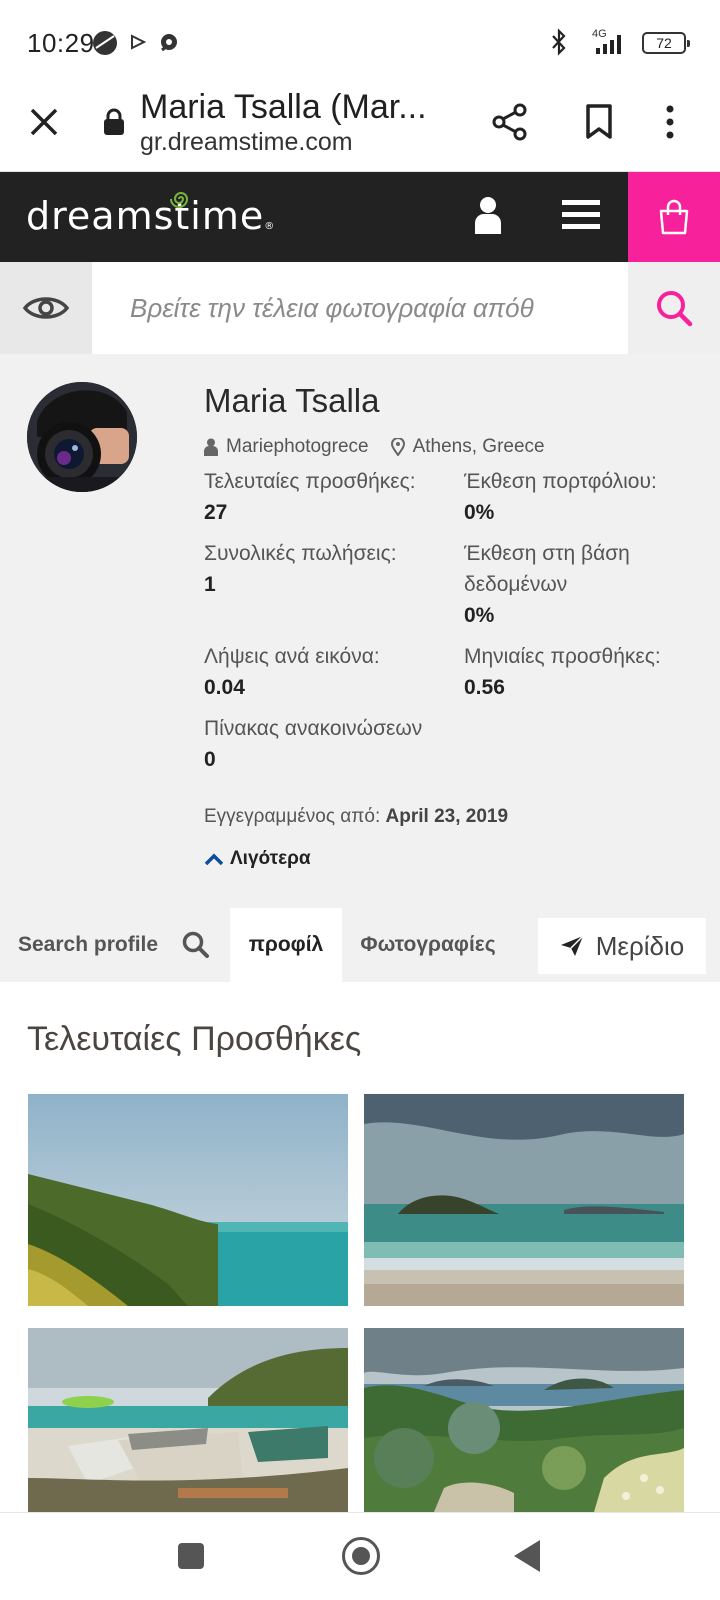  I want to click on search-icon, so click(675, 309).